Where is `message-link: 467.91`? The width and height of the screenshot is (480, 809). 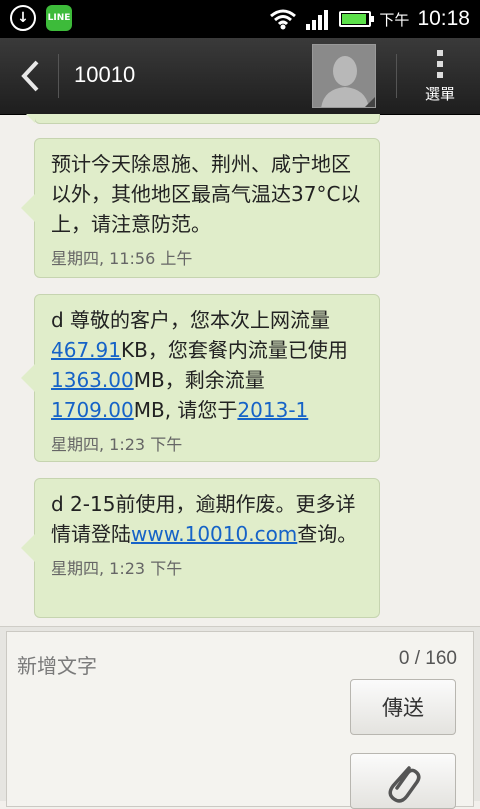
message-link: 467.91 is located at coordinates (86, 350).